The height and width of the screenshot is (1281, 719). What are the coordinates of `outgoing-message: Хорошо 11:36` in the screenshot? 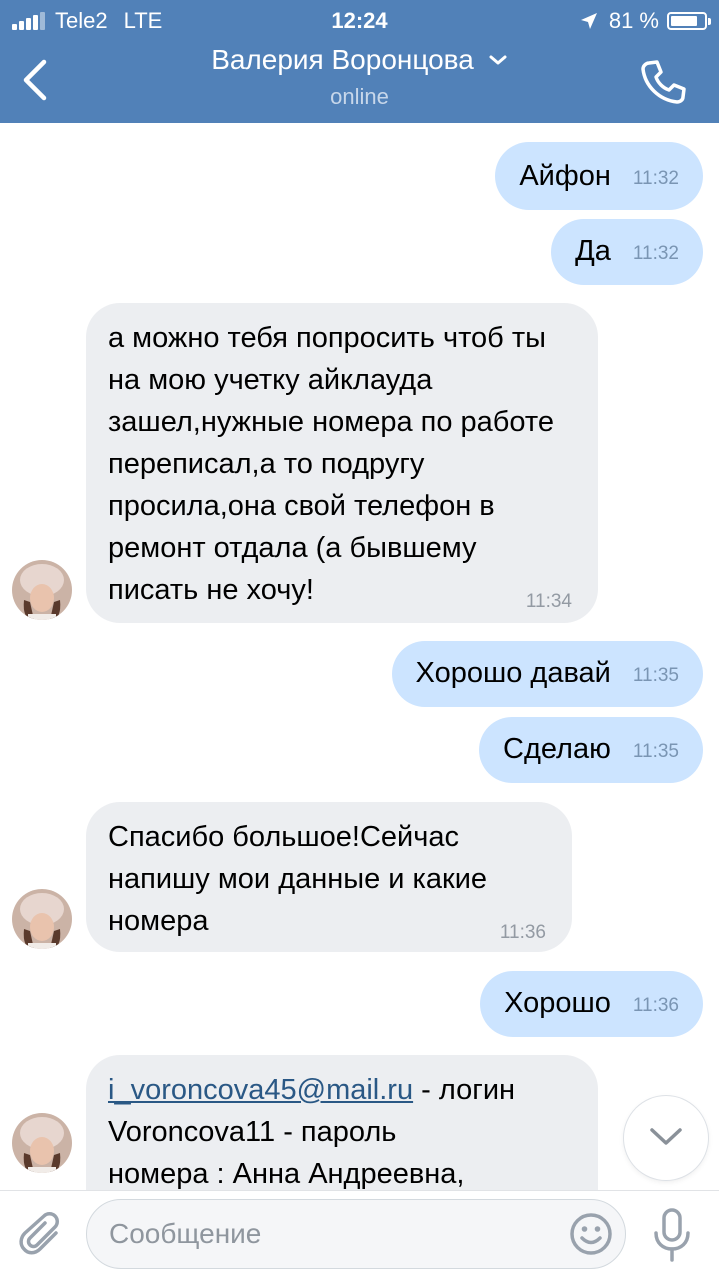 It's located at (591, 1004).